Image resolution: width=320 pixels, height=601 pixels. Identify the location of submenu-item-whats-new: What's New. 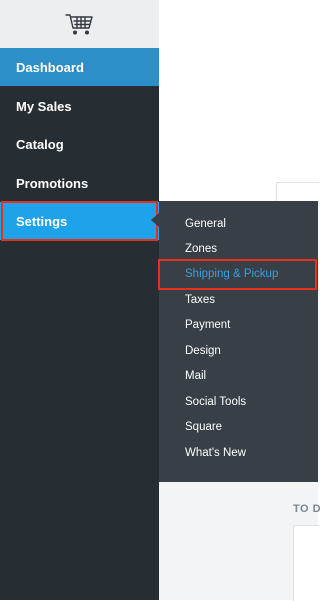
(238, 452).